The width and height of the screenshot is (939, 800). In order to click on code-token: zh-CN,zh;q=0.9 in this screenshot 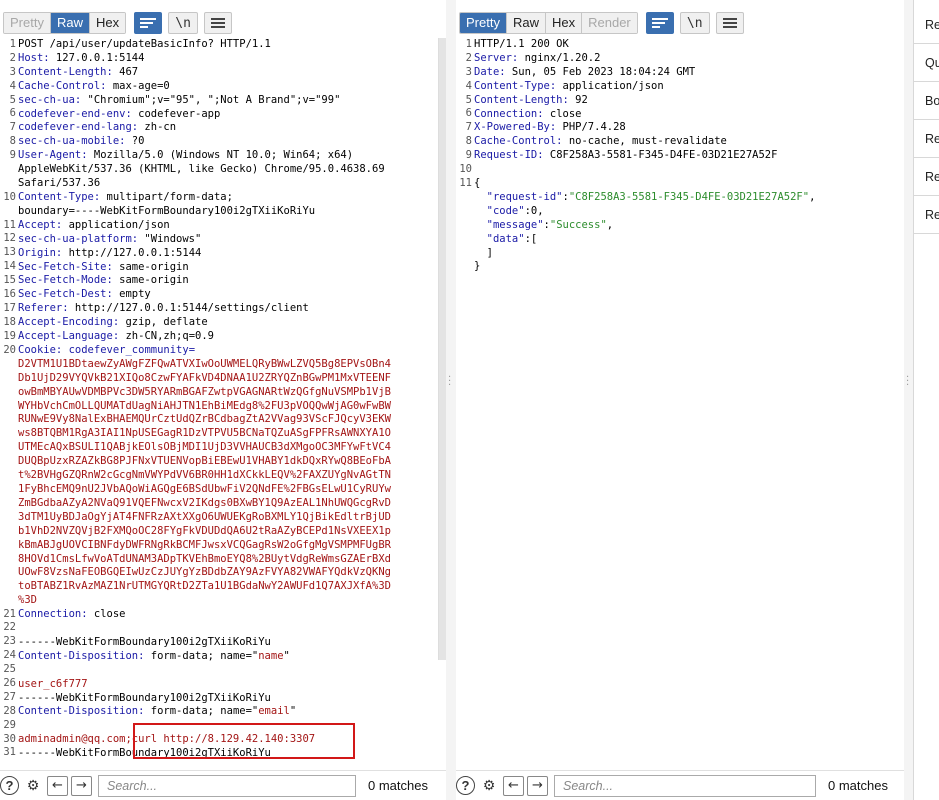, I will do `click(166, 336)`.